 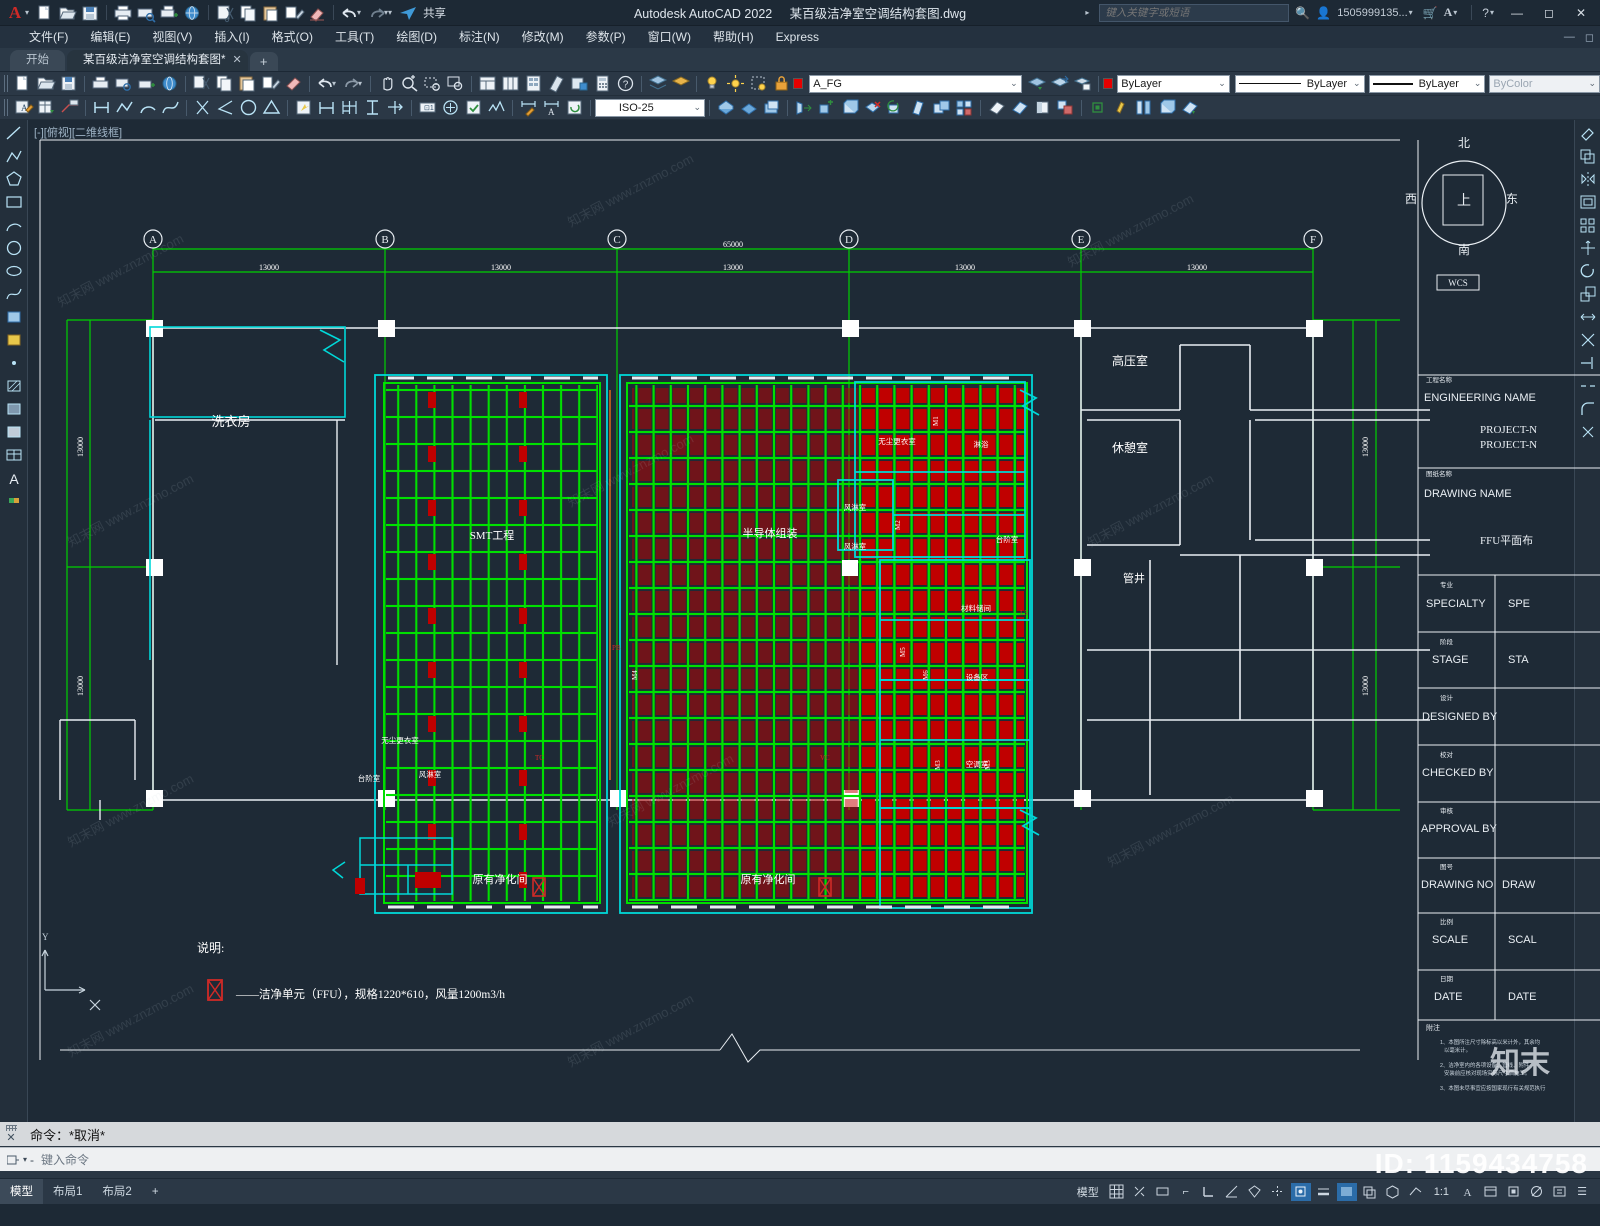 What do you see at coordinates (11, 1134) in the screenshot?
I see `command-handle: ✕` at bounding box center [11, 1134].